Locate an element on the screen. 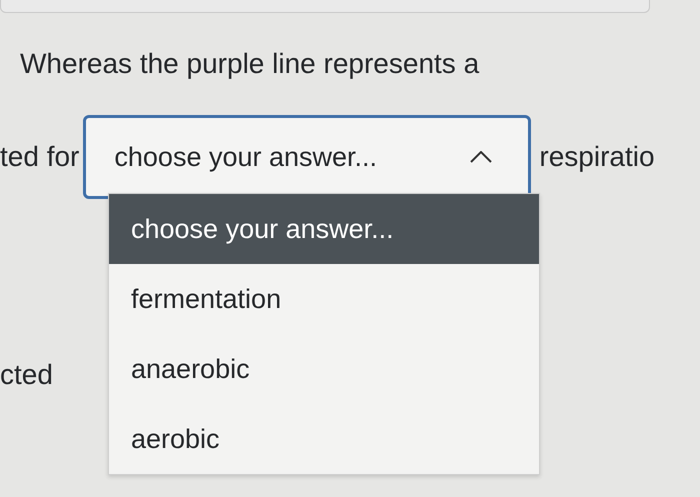 This screenshot has height=497, width=700. dropdown-option: anaerobic is located at coordinates (324, 369).